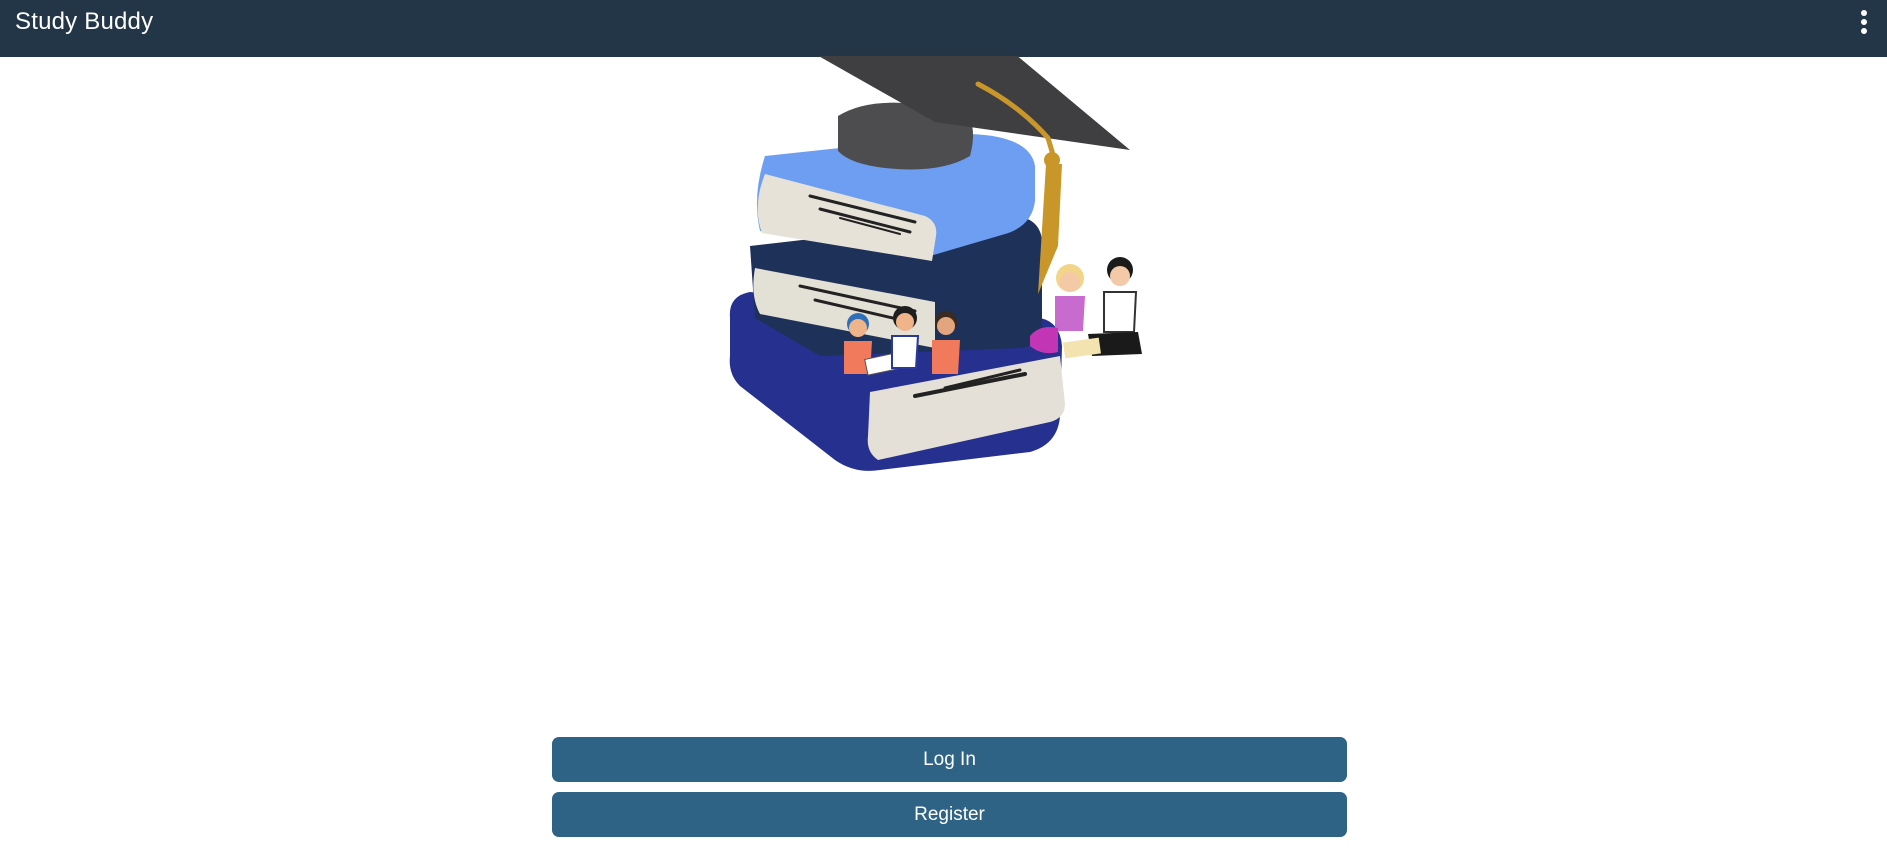 The height and width of the screenshot is (856, 1887). Describe the element at coordinates (949, 814) in the screenshot. I see `register-button: Register` at that location.